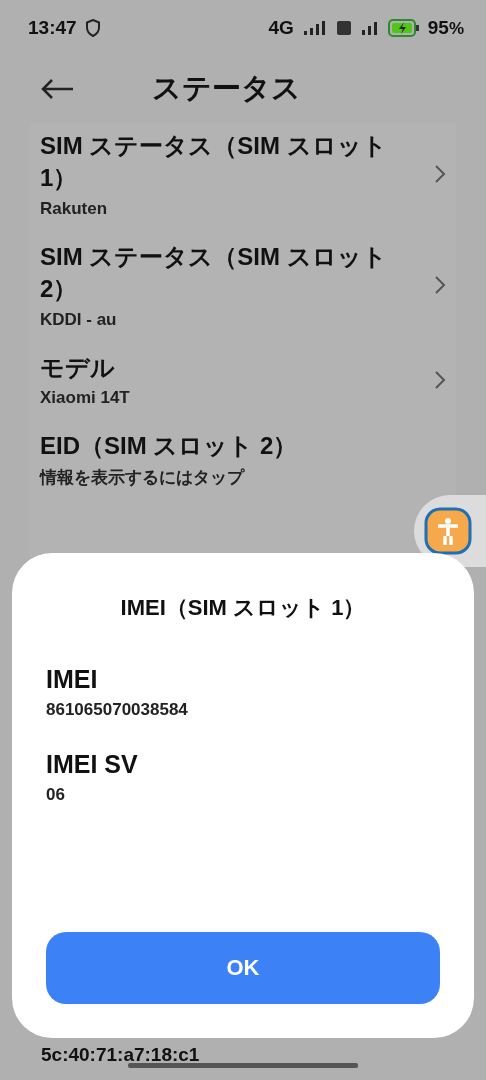 The image size is (486, 1080). I want to click on field-label: IMEI SV, so click(92, 764).